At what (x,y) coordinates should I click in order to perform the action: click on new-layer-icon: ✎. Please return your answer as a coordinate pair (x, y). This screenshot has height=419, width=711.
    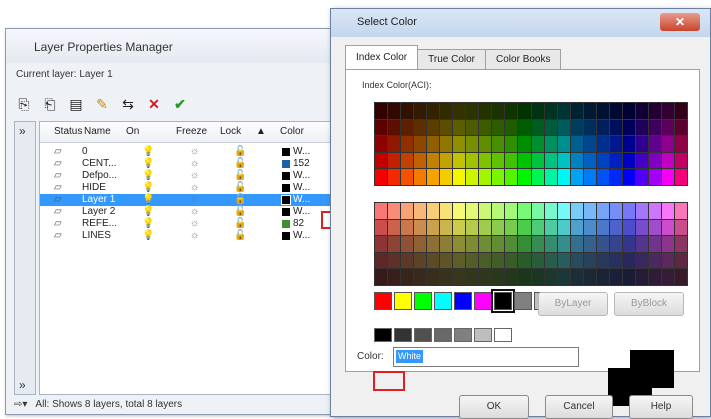
    Looking at the image, I should click on (102, 104).